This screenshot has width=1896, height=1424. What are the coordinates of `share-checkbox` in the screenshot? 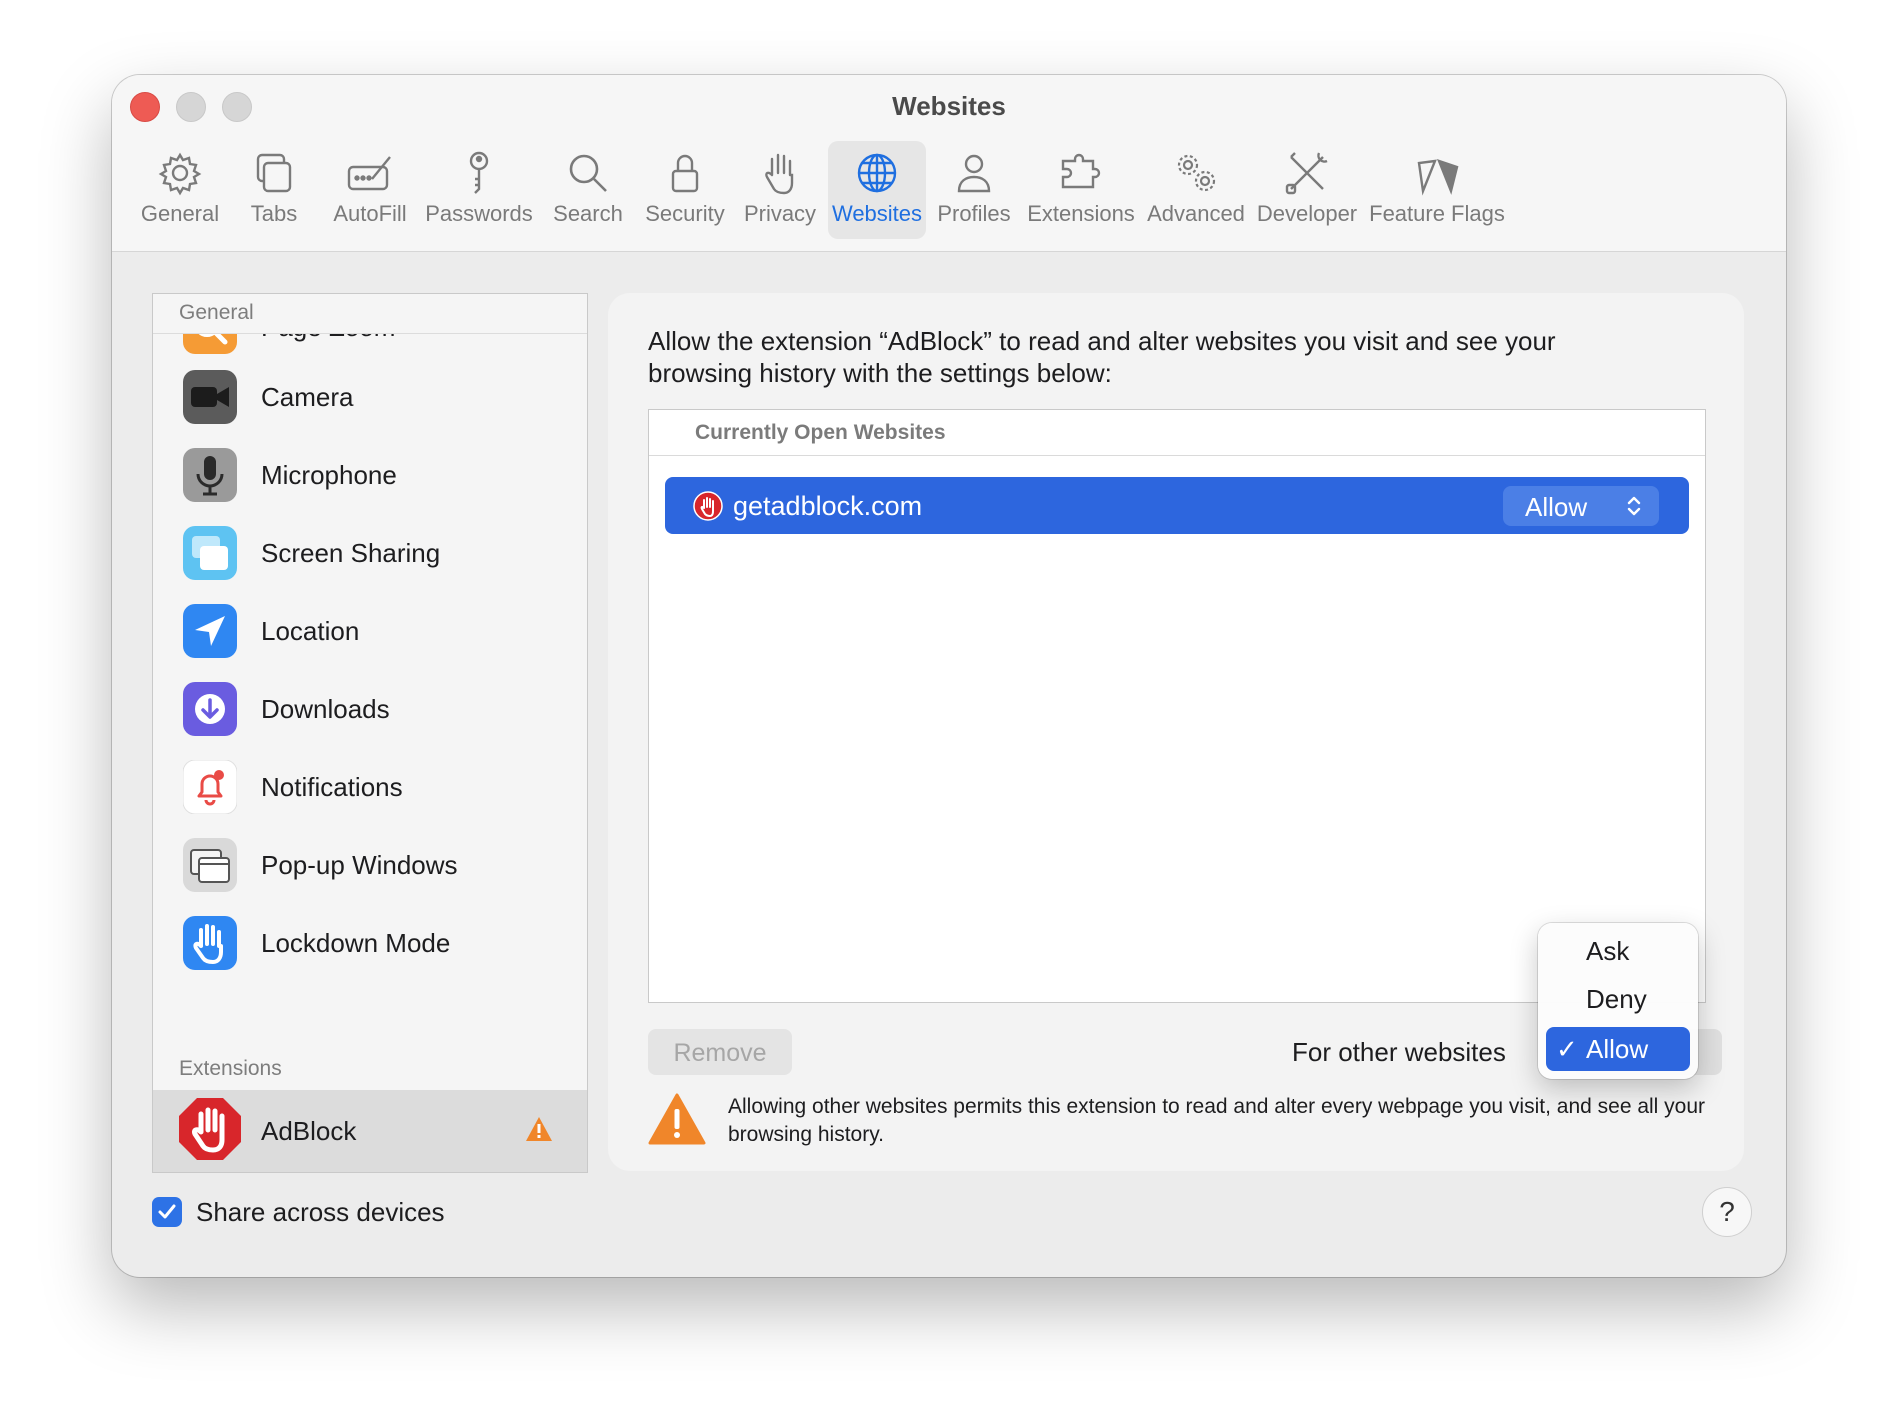 It's located at (167, 1212).